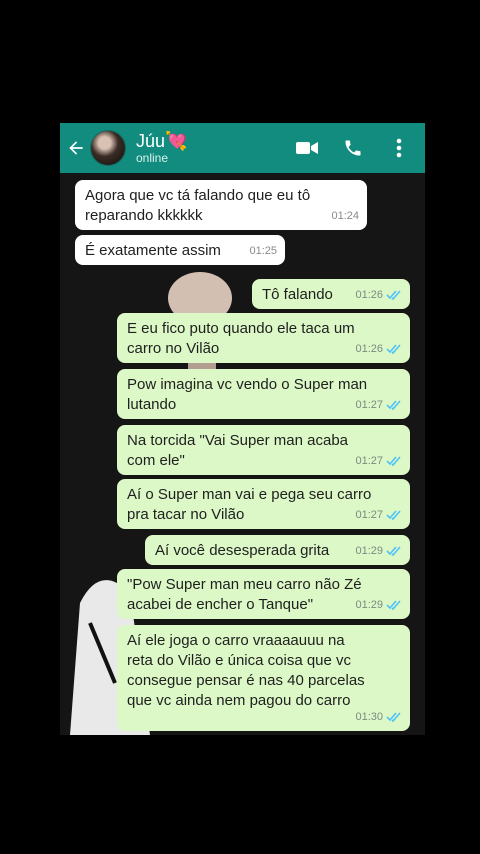 This screenshot has width=480, height=854. I want to click on contact-status: online, so click(152, 158).